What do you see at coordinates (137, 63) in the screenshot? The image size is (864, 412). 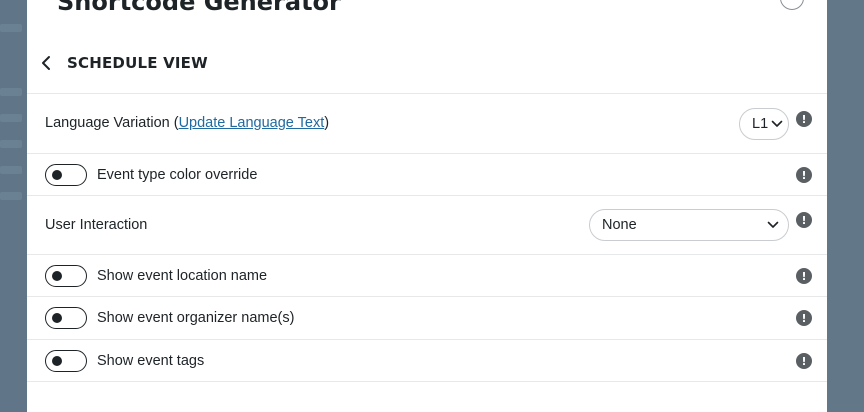 I see `section-title: SCHEDULE VIEW` at bounding box center [137, 63].